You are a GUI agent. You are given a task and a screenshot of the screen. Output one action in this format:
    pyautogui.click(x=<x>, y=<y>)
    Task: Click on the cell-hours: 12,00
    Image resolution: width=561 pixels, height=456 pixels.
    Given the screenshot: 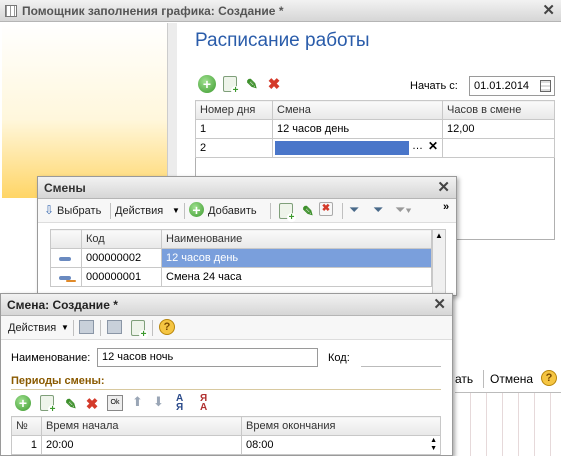 What is the action you would take?
    pyautogui.click(x=498, y=129)
    